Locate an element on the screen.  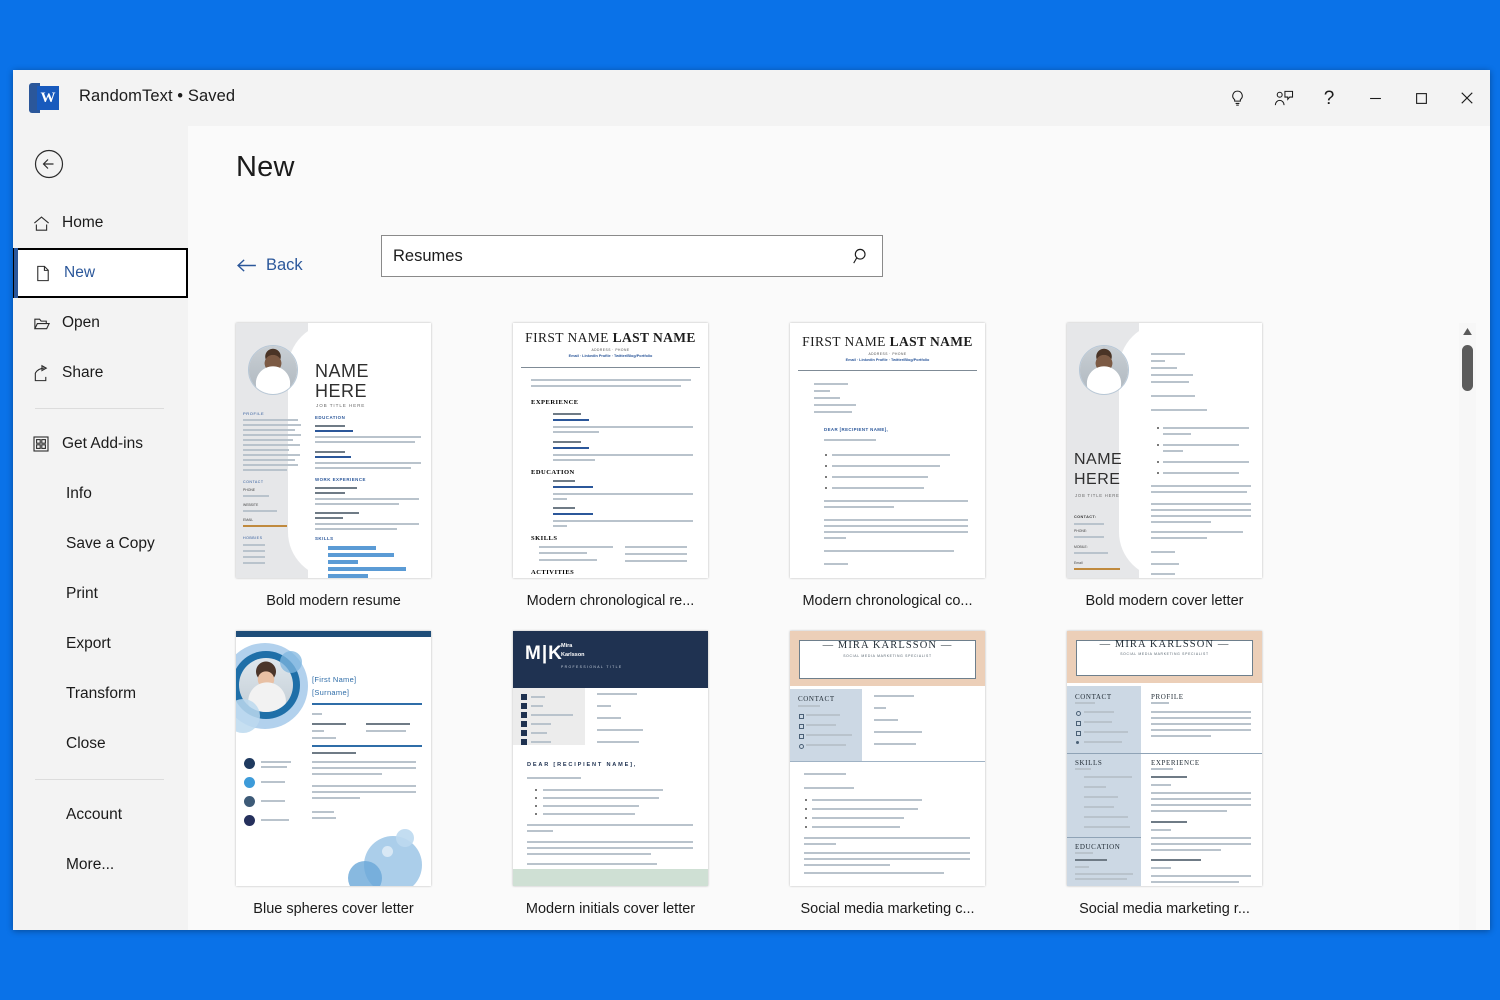
sidebar-item-label: Print is located at coordinates (82, 593).